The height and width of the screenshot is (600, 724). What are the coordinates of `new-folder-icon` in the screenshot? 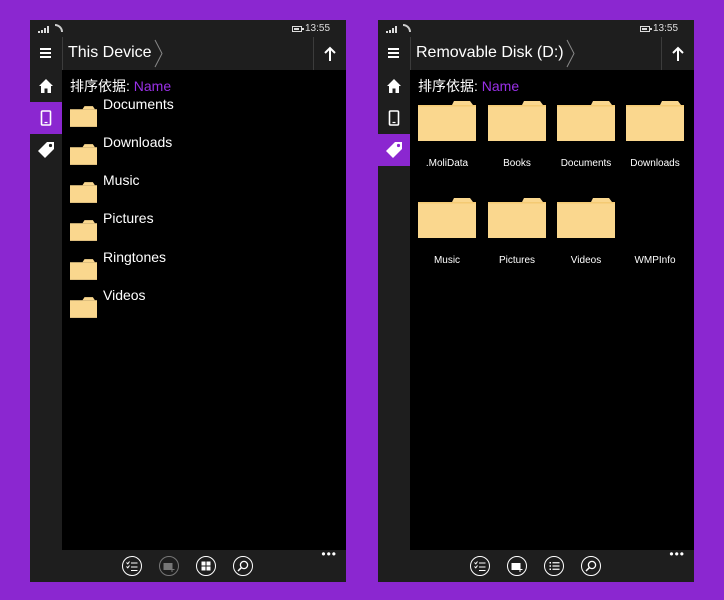 It's located at (169, 567).